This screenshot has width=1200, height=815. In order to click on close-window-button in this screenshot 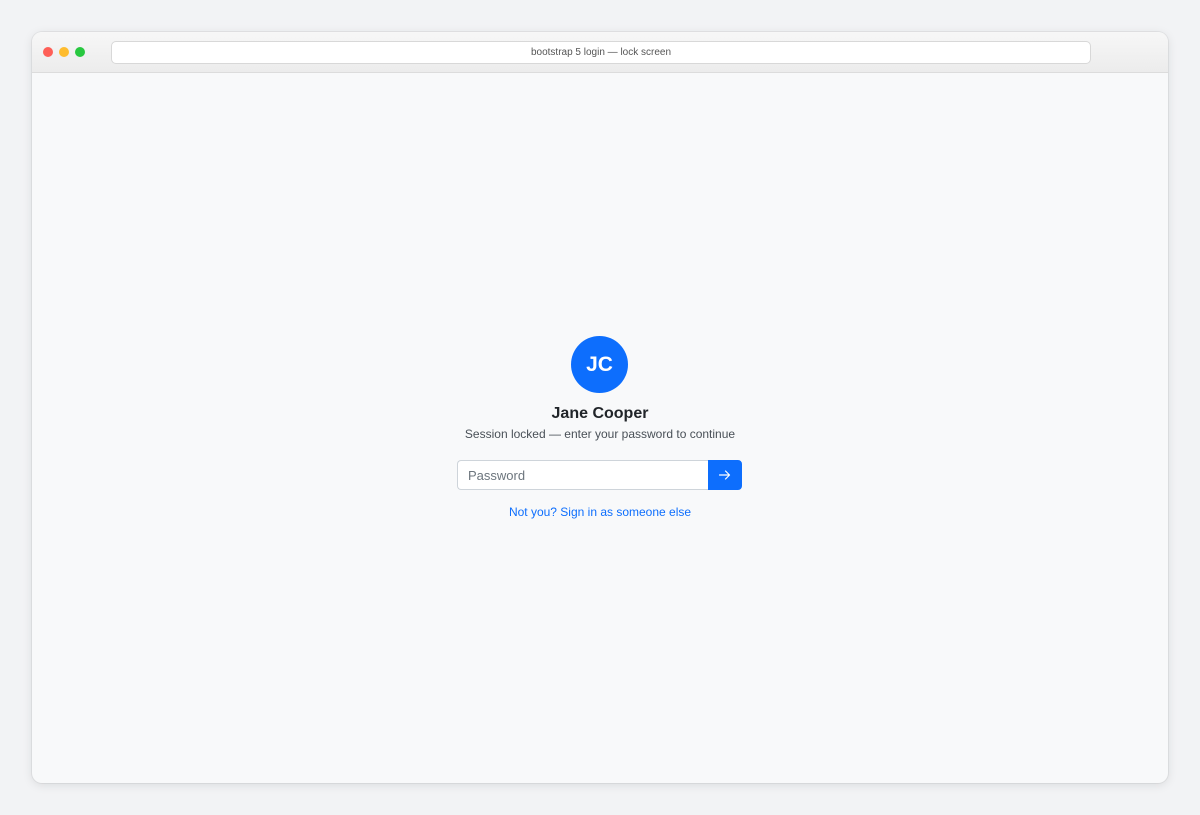, I will do `click(48, 52)`.